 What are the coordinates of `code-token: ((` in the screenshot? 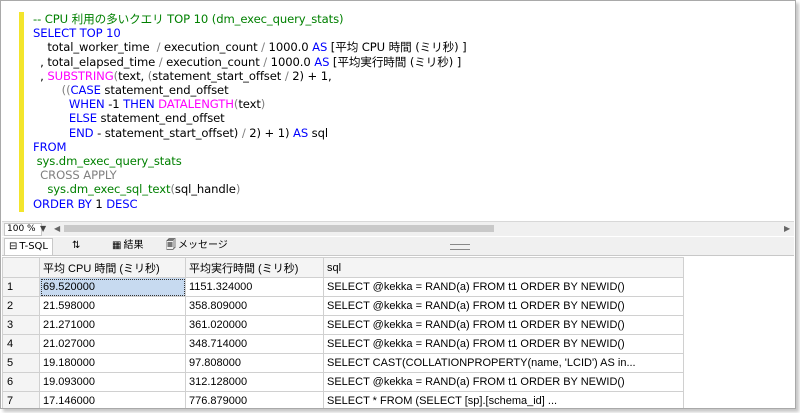 It's located at (52, 90).